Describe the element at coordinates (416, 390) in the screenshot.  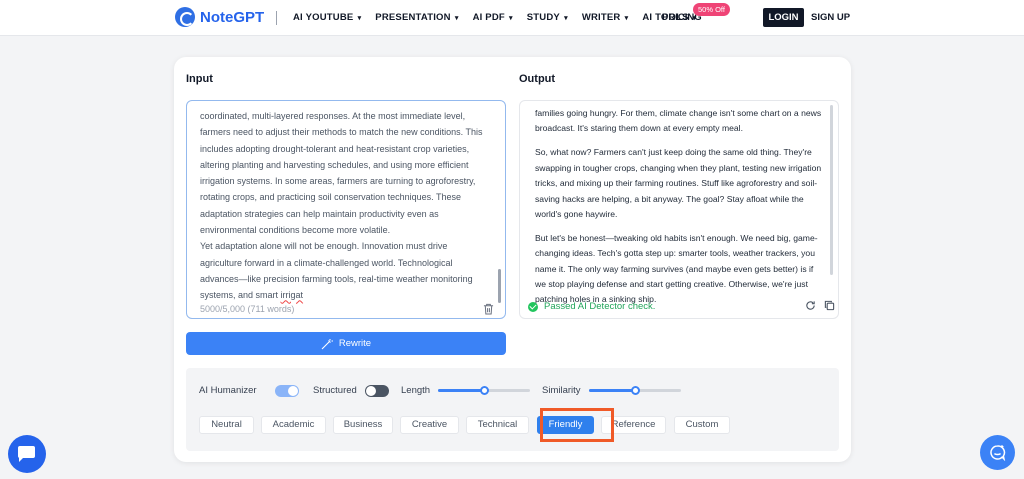
I see `length-label: Length` at that location.